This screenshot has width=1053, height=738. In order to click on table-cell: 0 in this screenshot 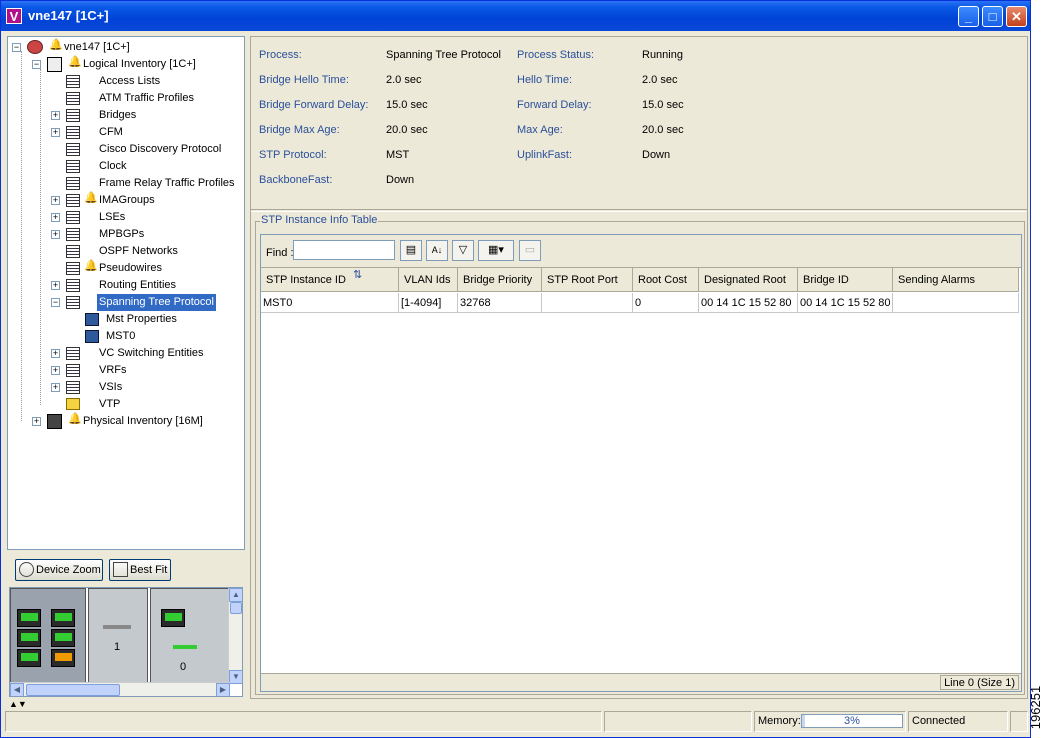, I will do `click(666, 303)`.